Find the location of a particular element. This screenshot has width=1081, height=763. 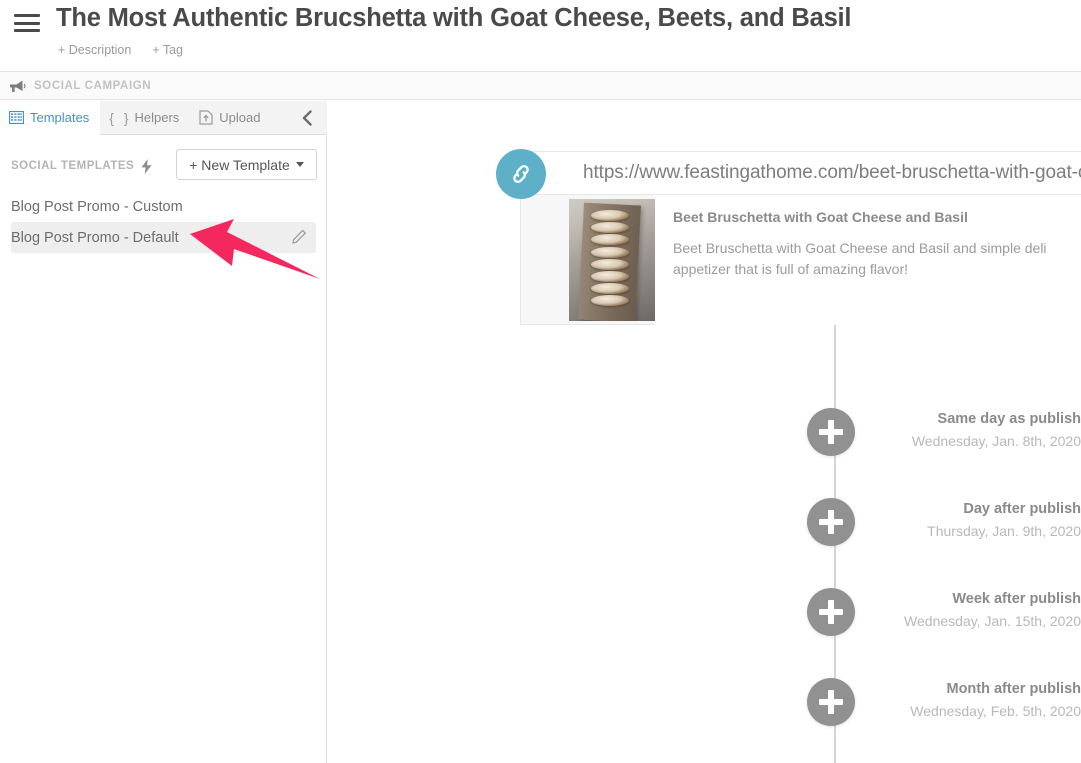

chain-link-icon is located at coordinates (521, 174).